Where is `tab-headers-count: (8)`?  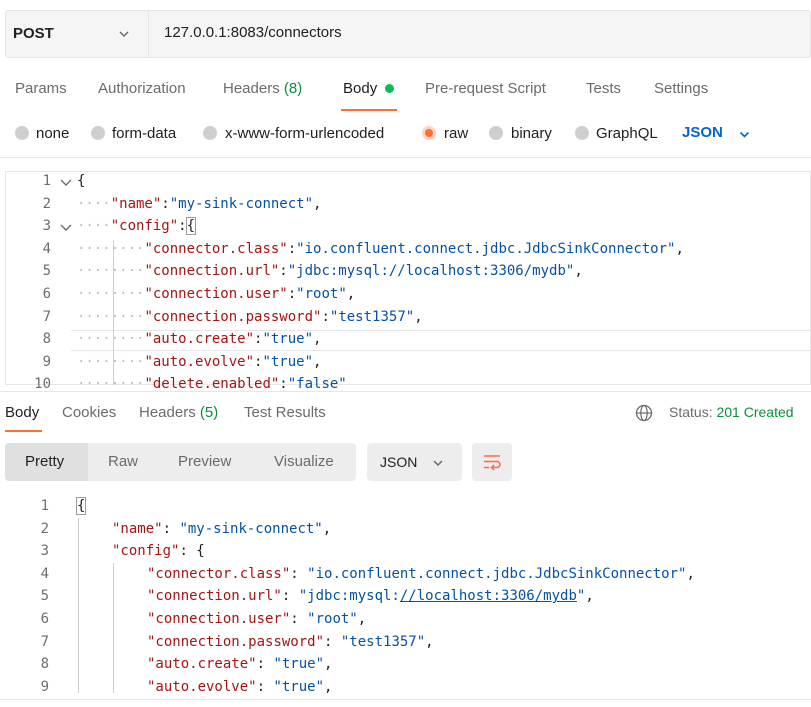
tab-headers-count: (8) is located at coordinates (293, 88).